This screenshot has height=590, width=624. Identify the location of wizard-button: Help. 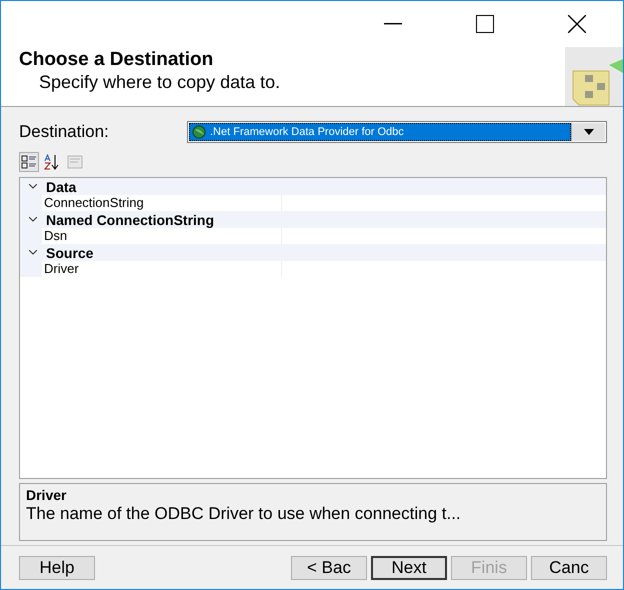
(57, 568).